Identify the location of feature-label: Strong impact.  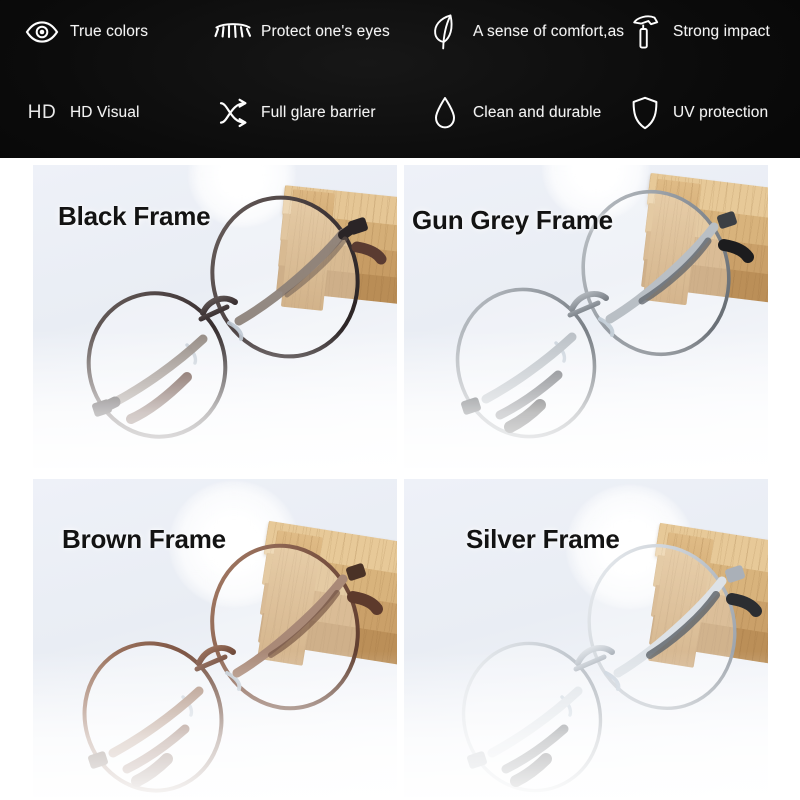
(721, 31).